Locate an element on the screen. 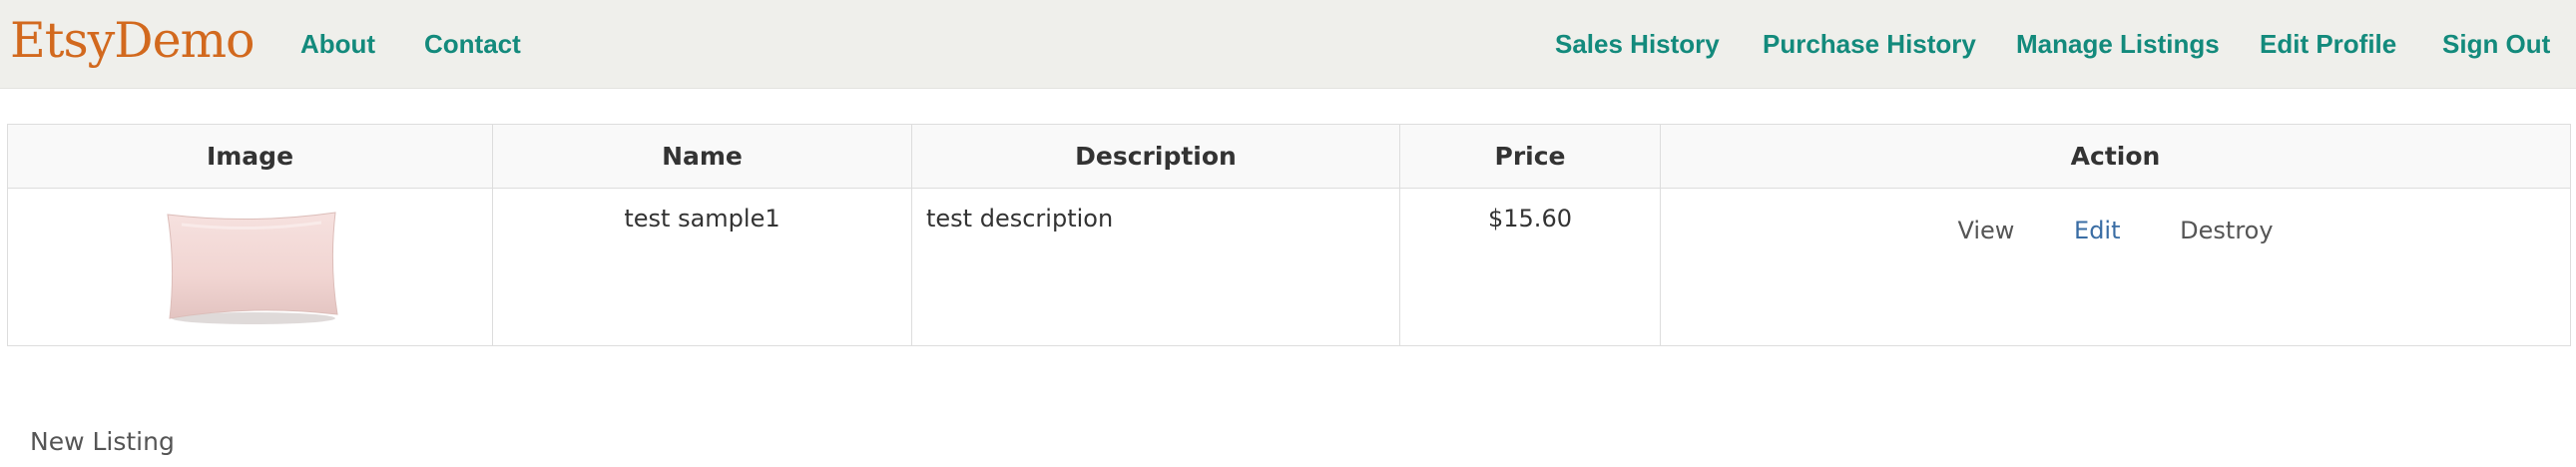 The height and width of the screenshot is (467, 2576). nav-link-sign-out: Sign Out is located at coordinates (2496, 45).